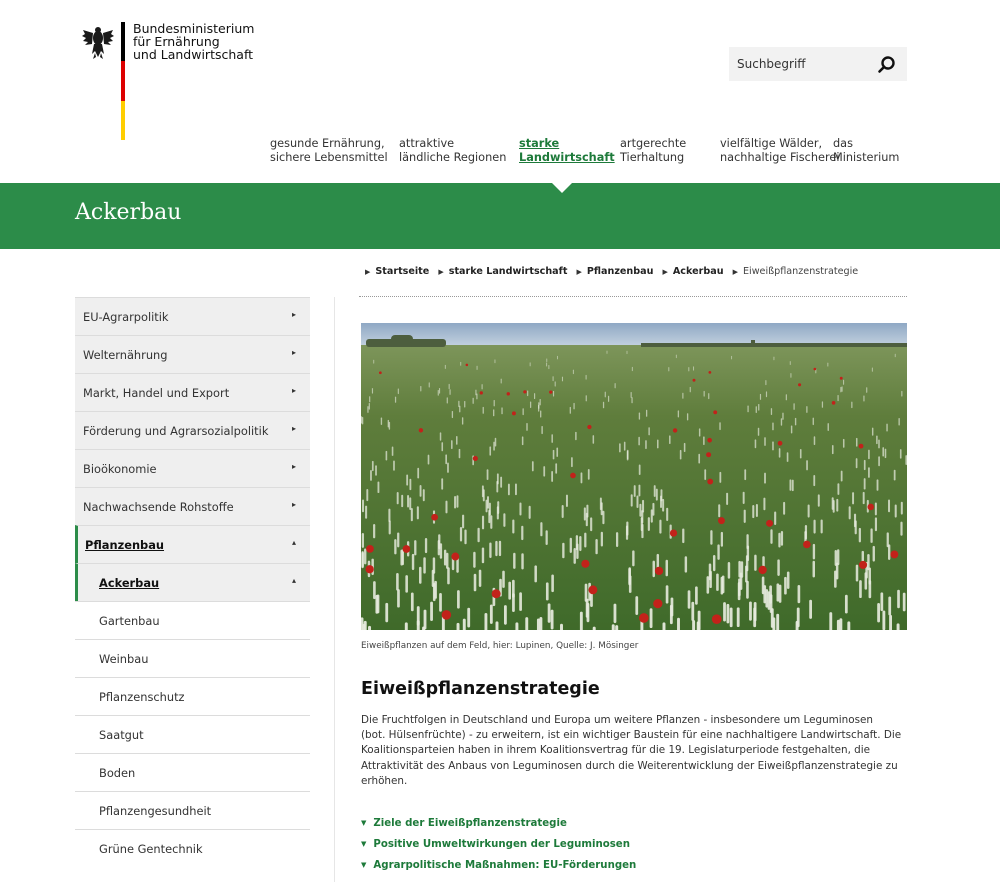 This screenshot has height=882, width=1000. Describe the element at coordinates (652, 157) in the screenshot. I see `nav-item-line: Tierhaltung` at that location.